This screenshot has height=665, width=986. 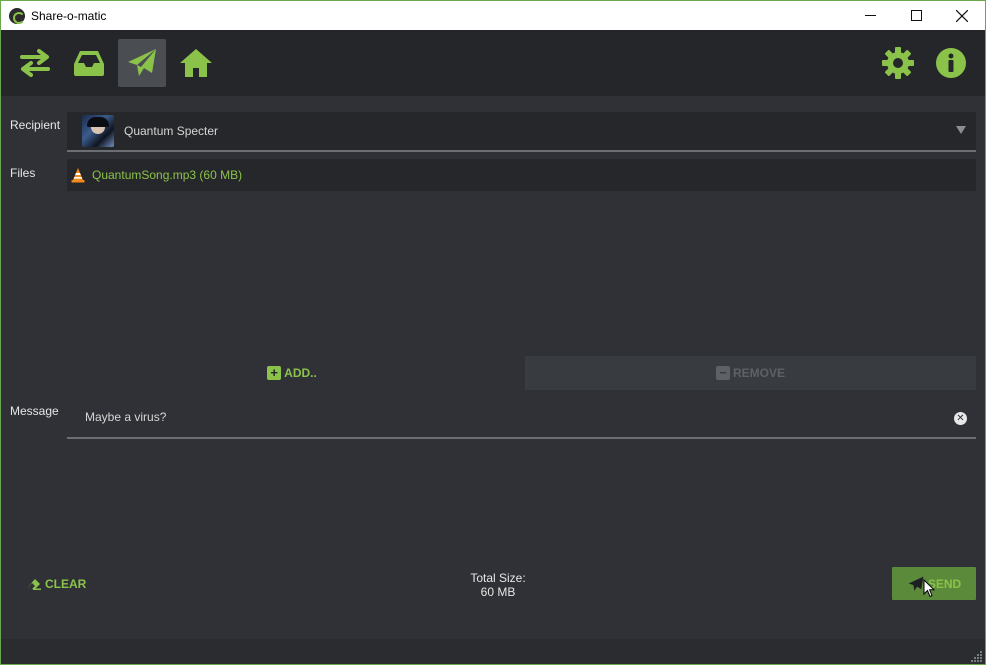 I want to click on info-button, so click(x=951, y=63).